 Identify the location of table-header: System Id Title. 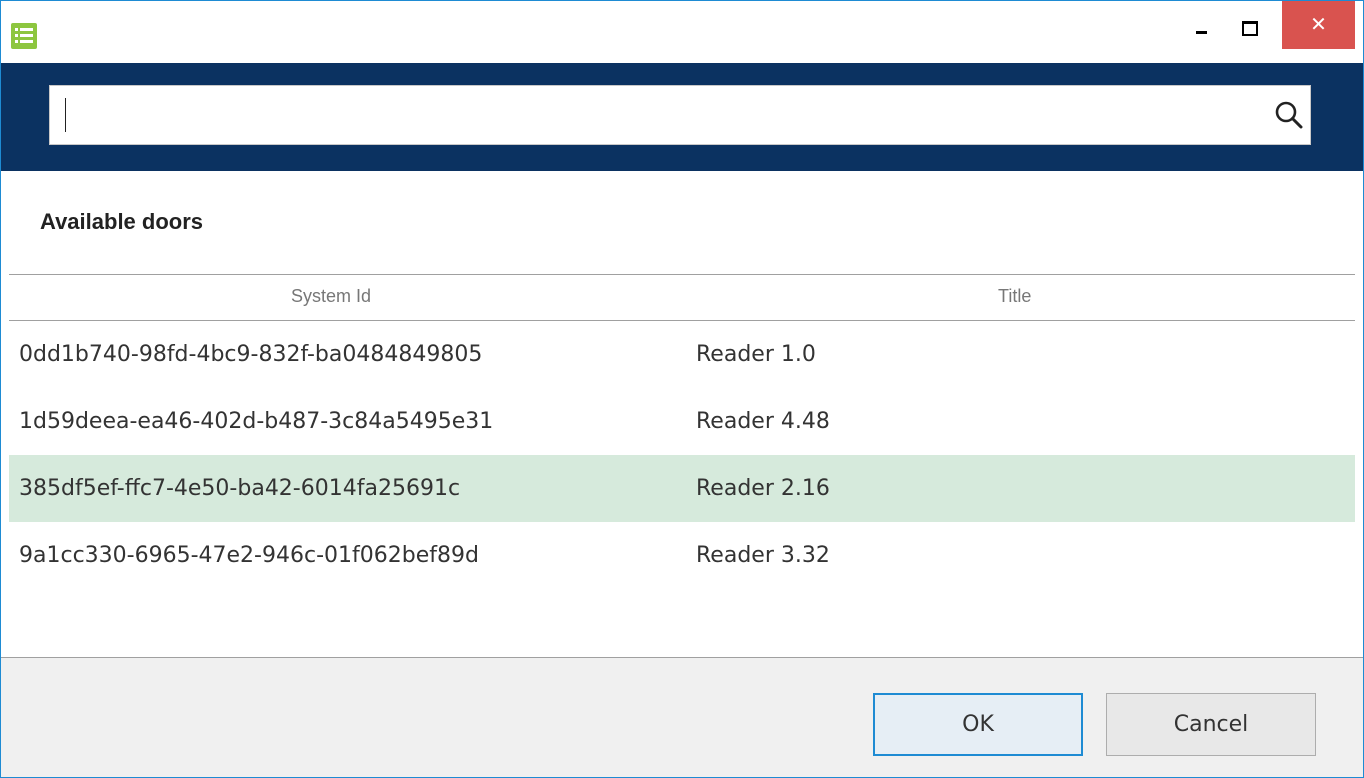
(682, 297).